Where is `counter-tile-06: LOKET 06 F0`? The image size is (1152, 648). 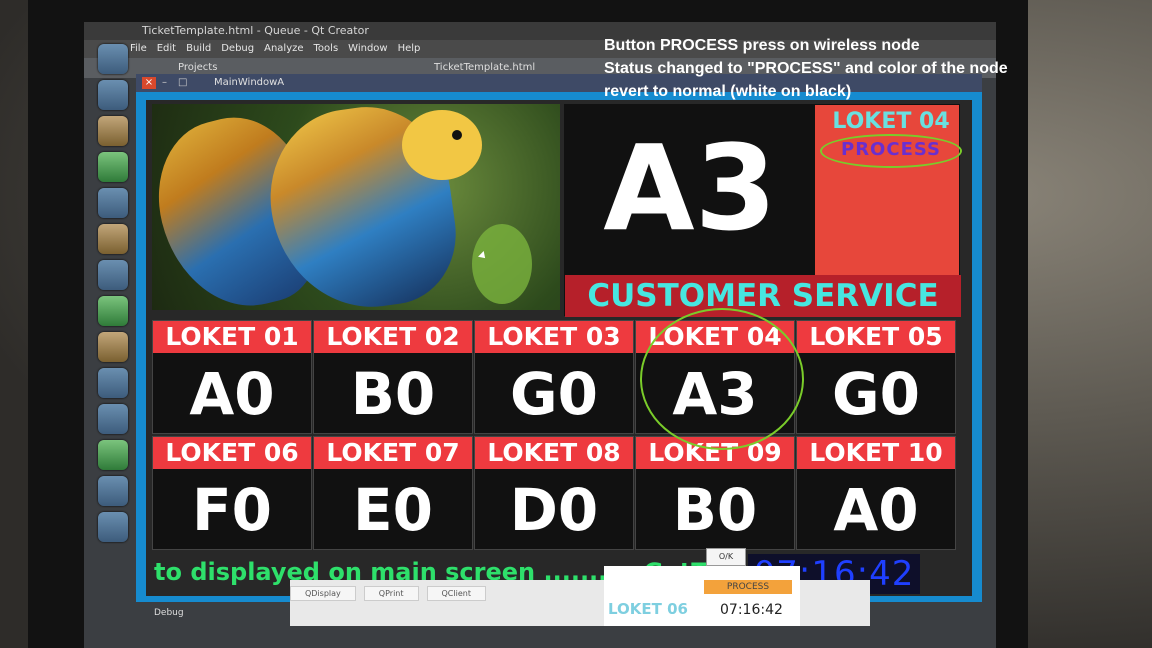 counter-tile-06: LOKET 06 F0 is located at coordinates (232, 493).